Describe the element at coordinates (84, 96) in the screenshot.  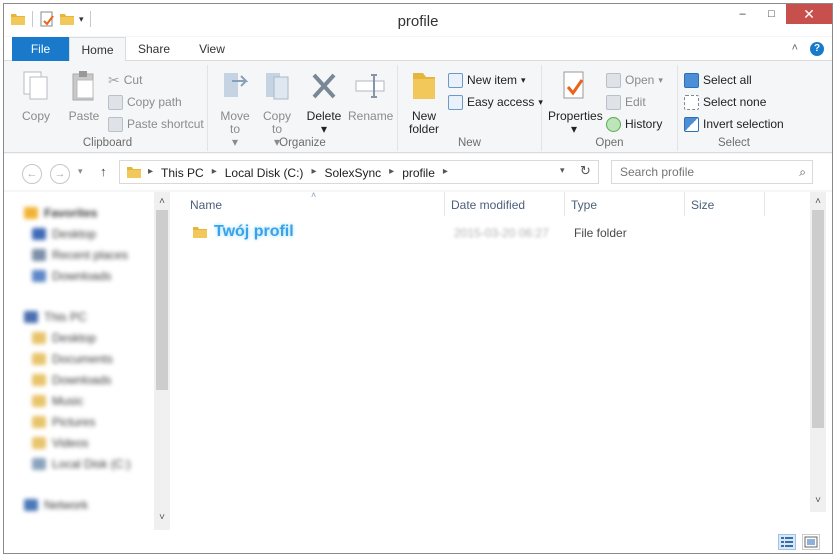
I see `paste-button: Paste` at that location.